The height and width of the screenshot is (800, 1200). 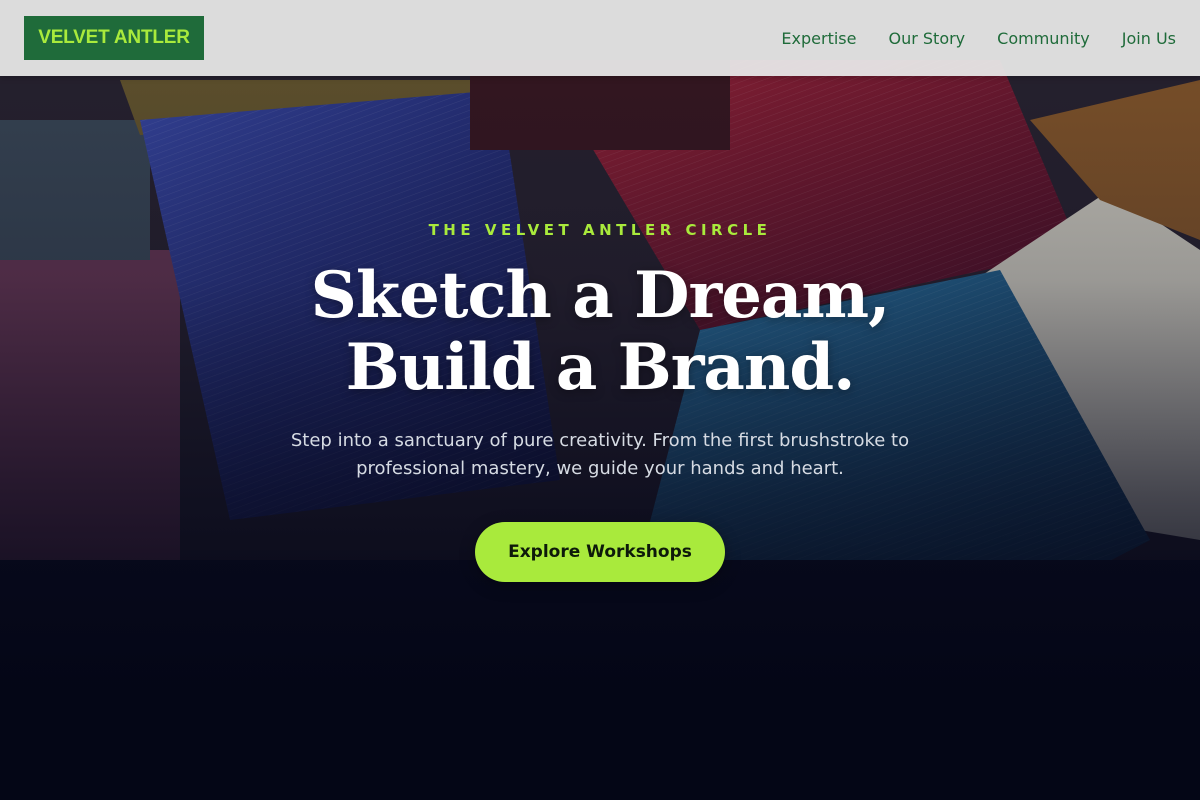 I want to click on nav-link-expertise: Expertise, so click(x=818, y=38).